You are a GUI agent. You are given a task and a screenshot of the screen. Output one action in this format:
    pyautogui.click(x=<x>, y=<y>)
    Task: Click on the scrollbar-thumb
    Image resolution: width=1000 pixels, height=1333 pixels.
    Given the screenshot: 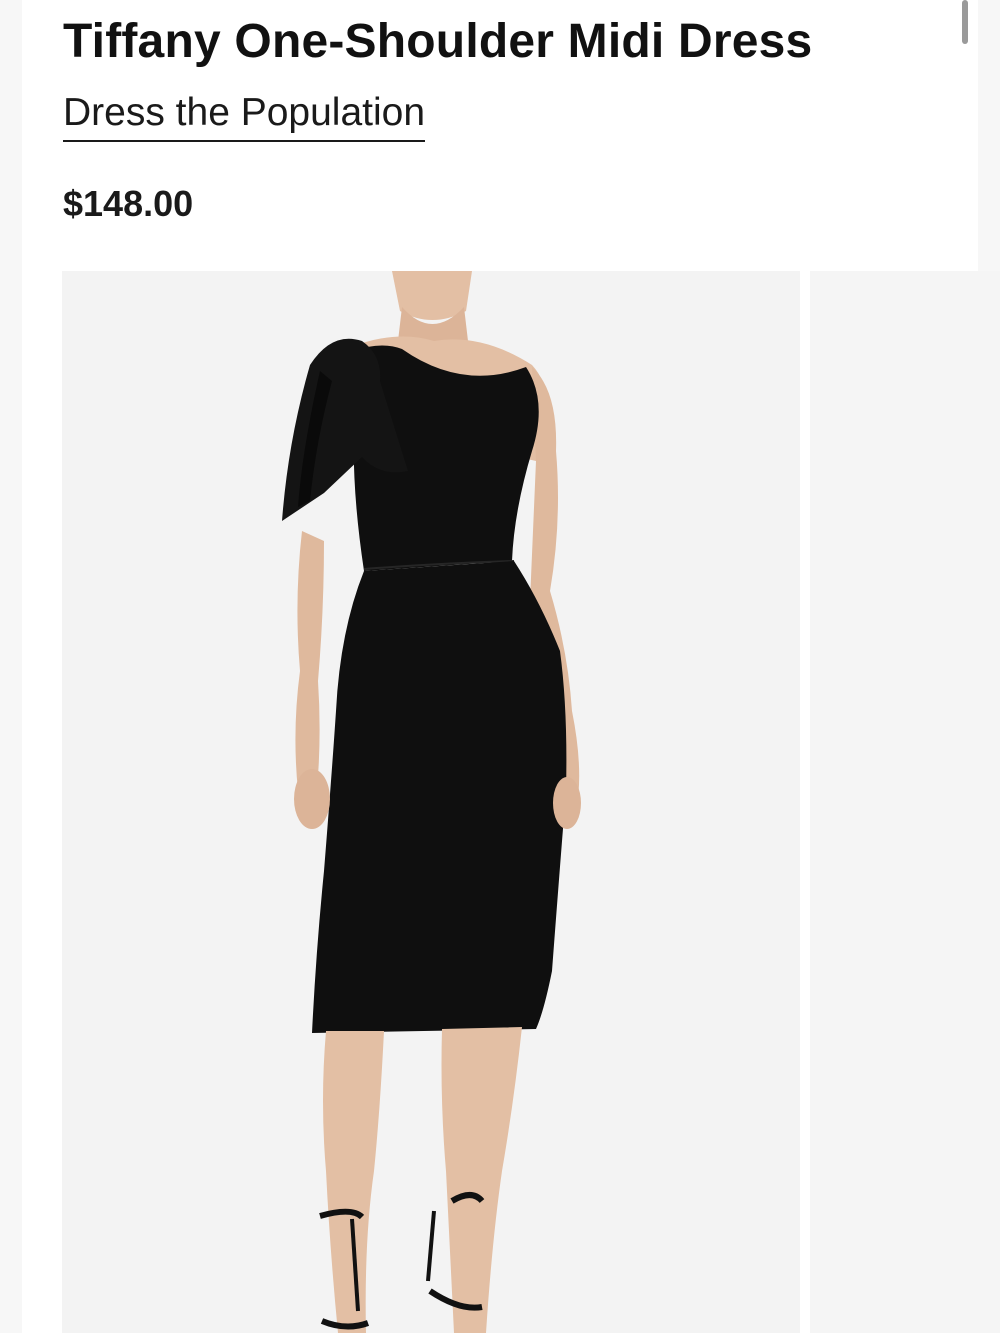 What is the action you would take?
    pyautogui.click(x=965, y=22)
    